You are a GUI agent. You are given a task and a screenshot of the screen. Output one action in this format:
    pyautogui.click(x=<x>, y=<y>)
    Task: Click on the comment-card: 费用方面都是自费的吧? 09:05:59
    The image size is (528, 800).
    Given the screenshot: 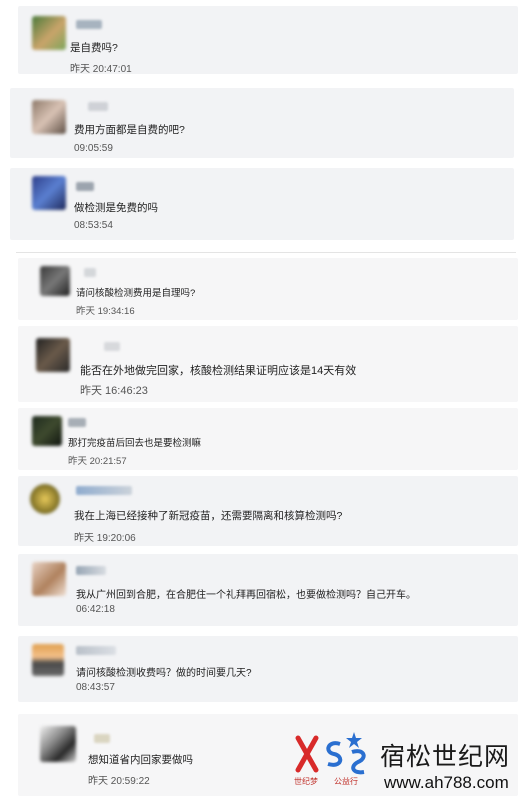 What is the action you would take?
    pyautogui.click(x=262, y=123)
    